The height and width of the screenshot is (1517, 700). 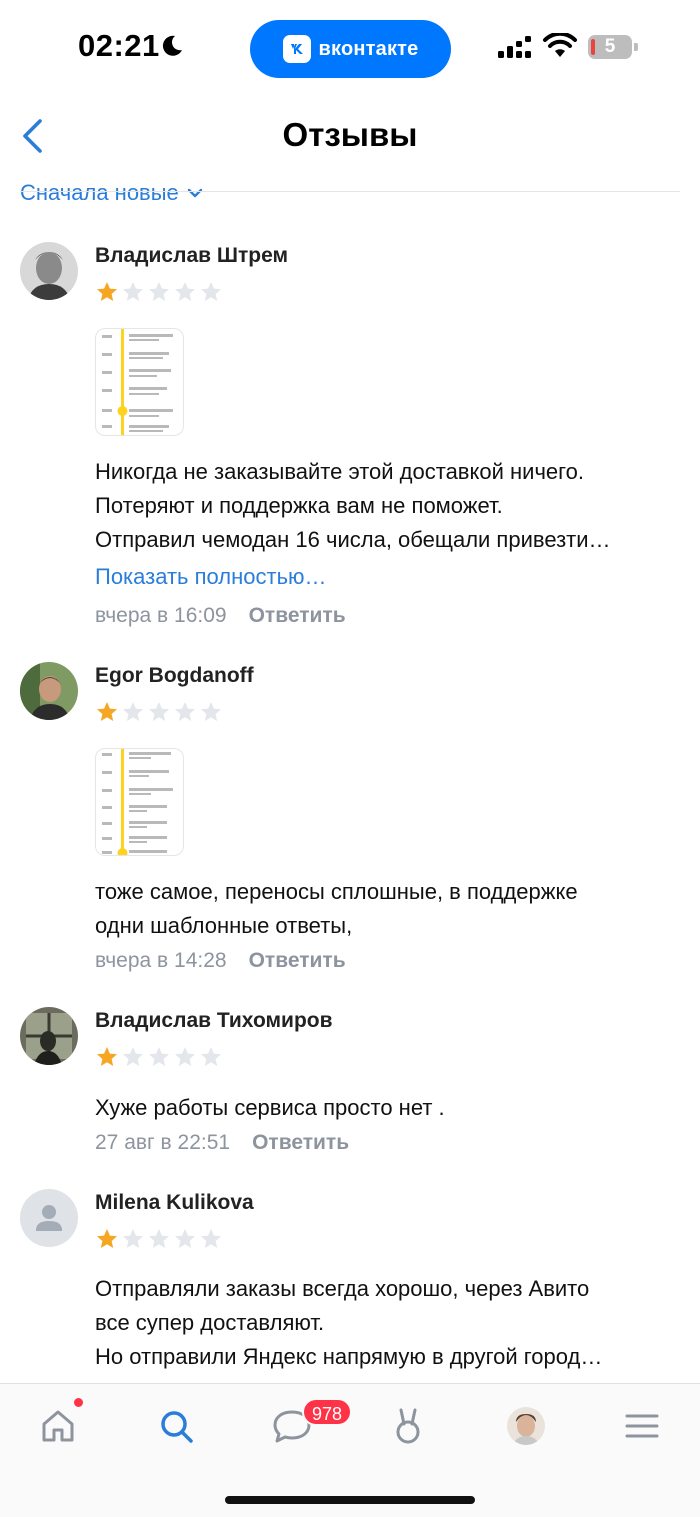 What do you see at coordinates (161, 615) in the screenshot?
I see `review-date: вчера в 16:09` at bounding box center [161, 615].